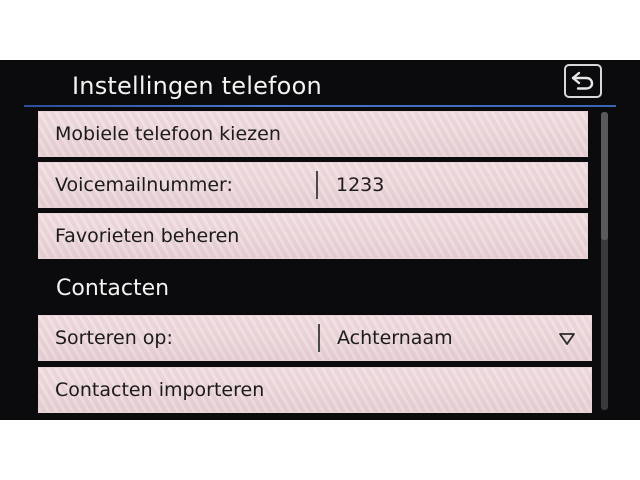  What do you see at coordinates (144, 185) in the screenshot?
I see `voicemail-label: Voicemailnummer:` at bounding box center [144, 185].